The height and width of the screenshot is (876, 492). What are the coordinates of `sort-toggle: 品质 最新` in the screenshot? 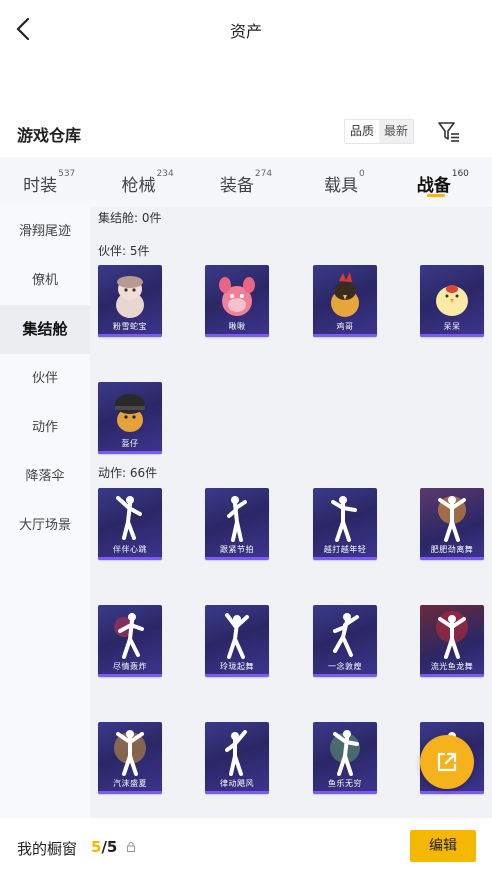 It's located at (379, 131).